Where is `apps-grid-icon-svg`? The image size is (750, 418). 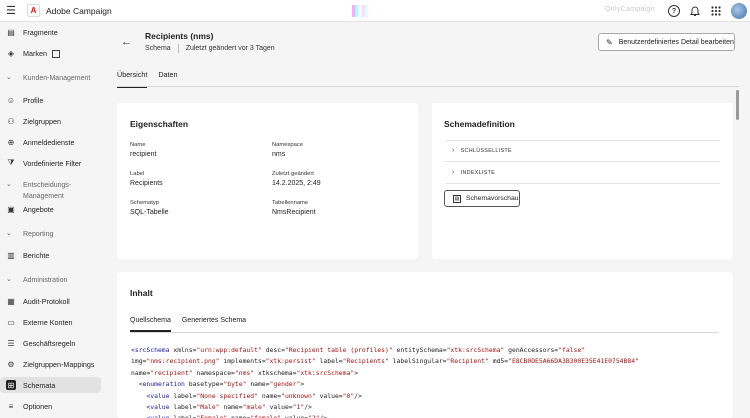 apps-grid-icon-svg is located at coordinates (716, 11).